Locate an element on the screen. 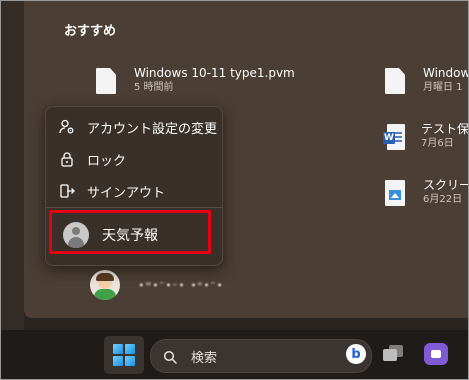  lock-menu-item: ロック is located at coordinates (134, 159).